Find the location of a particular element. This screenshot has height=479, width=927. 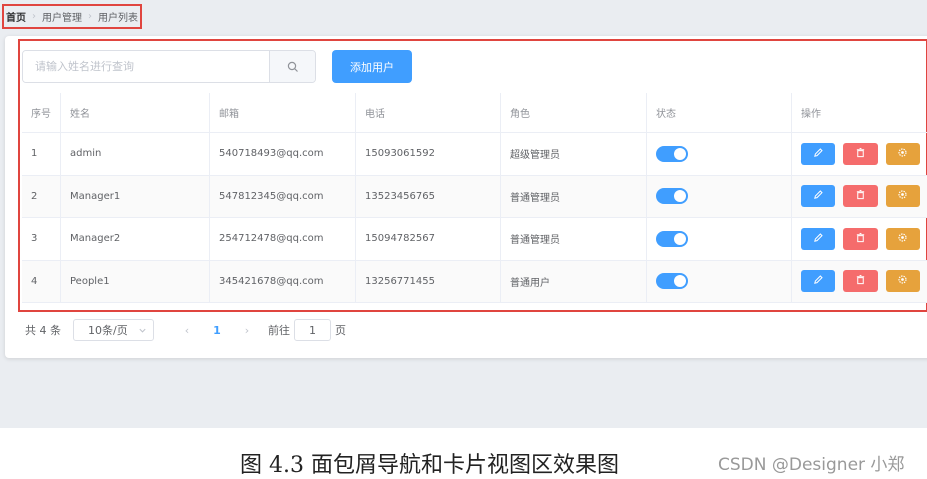

header-actions: 操作 is located at coordinates (811, 114).